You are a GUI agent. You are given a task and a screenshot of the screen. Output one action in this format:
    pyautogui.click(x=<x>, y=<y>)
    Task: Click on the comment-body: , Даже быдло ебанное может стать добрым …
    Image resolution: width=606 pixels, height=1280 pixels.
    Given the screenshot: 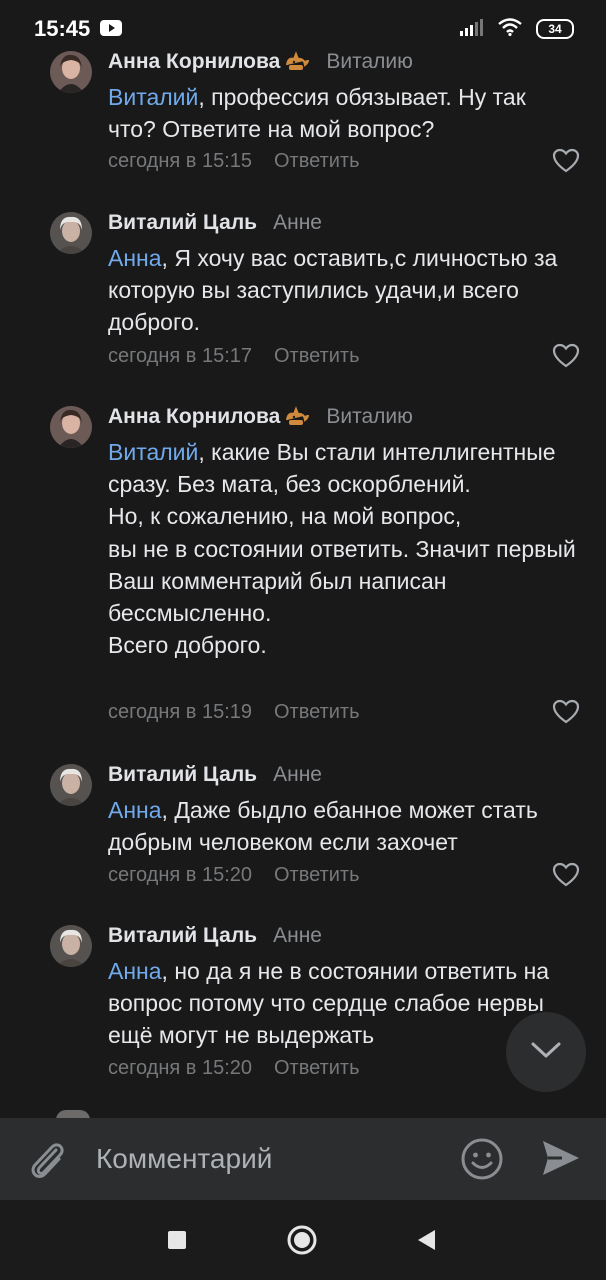 What is the action you would take?
    pyautogui.click(x=323, y=826)
    